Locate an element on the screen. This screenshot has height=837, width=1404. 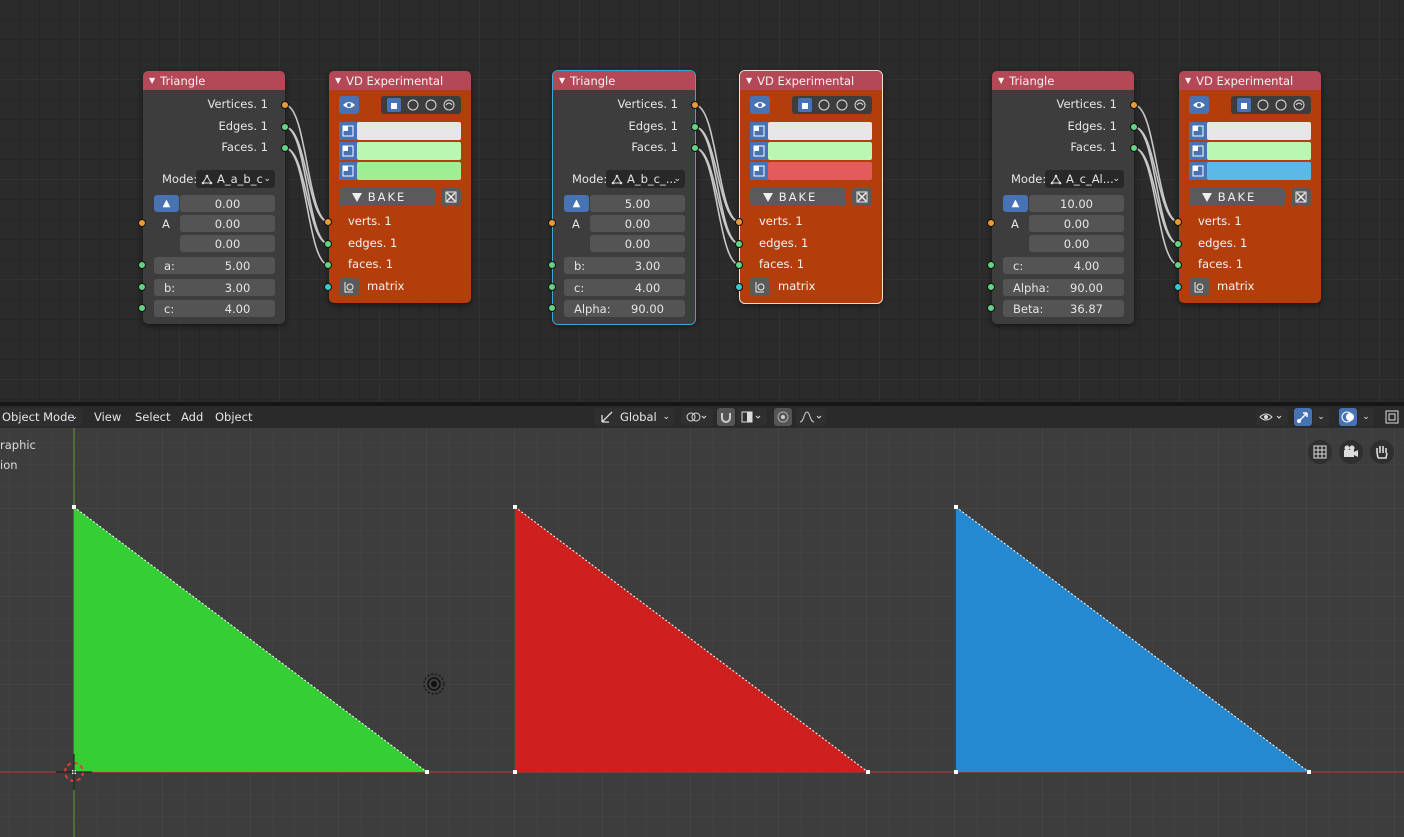
mode-dropdown: A_c_Al... ⌄ is located at coordinates (1084, 179).